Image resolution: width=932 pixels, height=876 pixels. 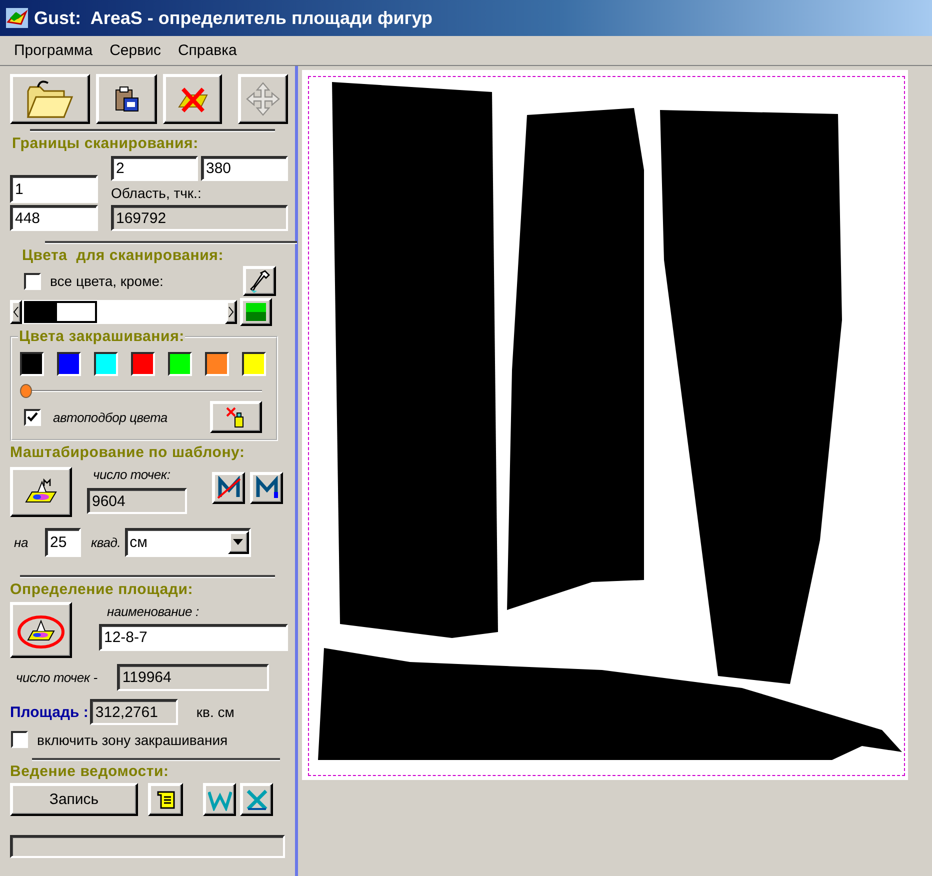 I want to click on record-button: Запись, so click(x=74, y=799).